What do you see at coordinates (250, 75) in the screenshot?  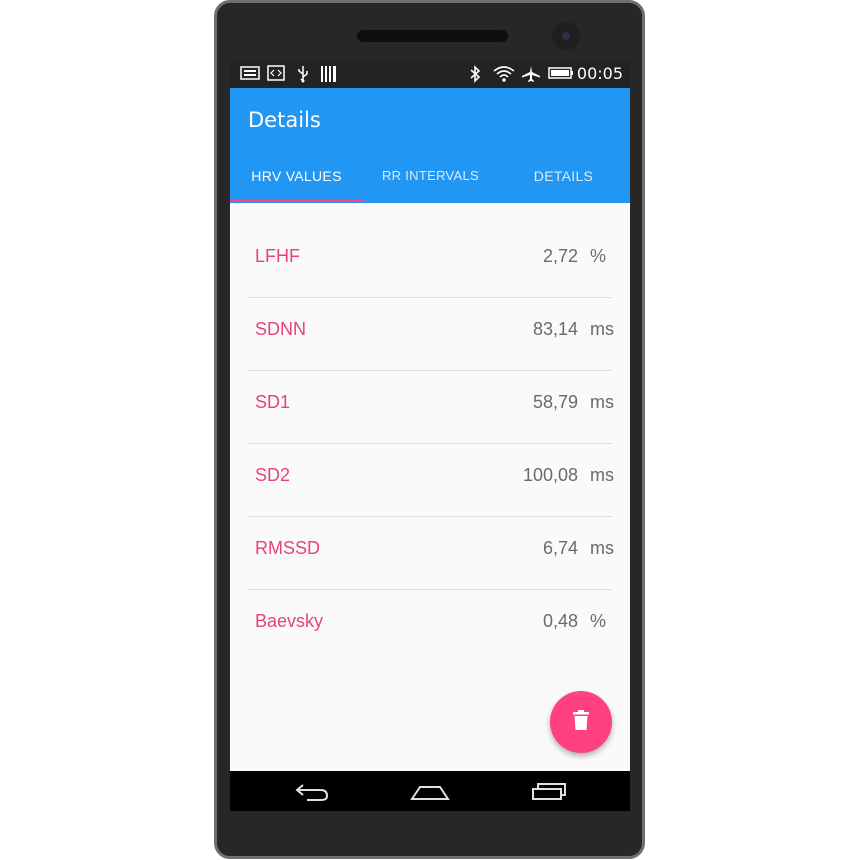 I see `keyboard-icon` at bounding box center [250, 75].